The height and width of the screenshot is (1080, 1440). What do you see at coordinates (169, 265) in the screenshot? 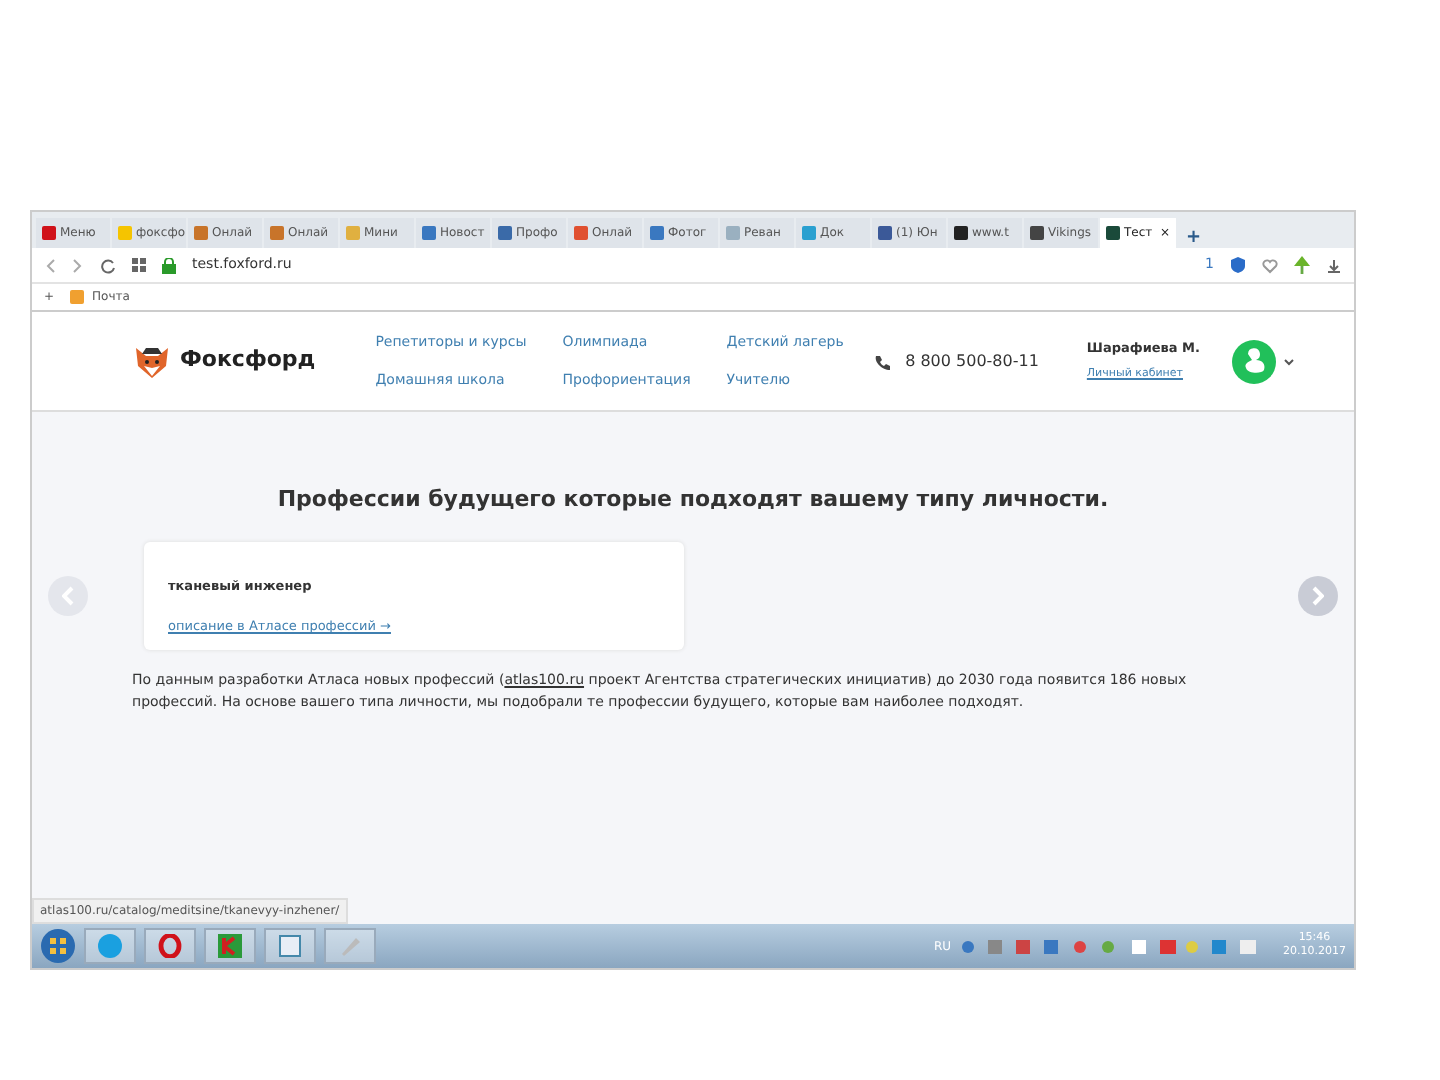
I see `lock-icon` at bounding box center [169, 265].